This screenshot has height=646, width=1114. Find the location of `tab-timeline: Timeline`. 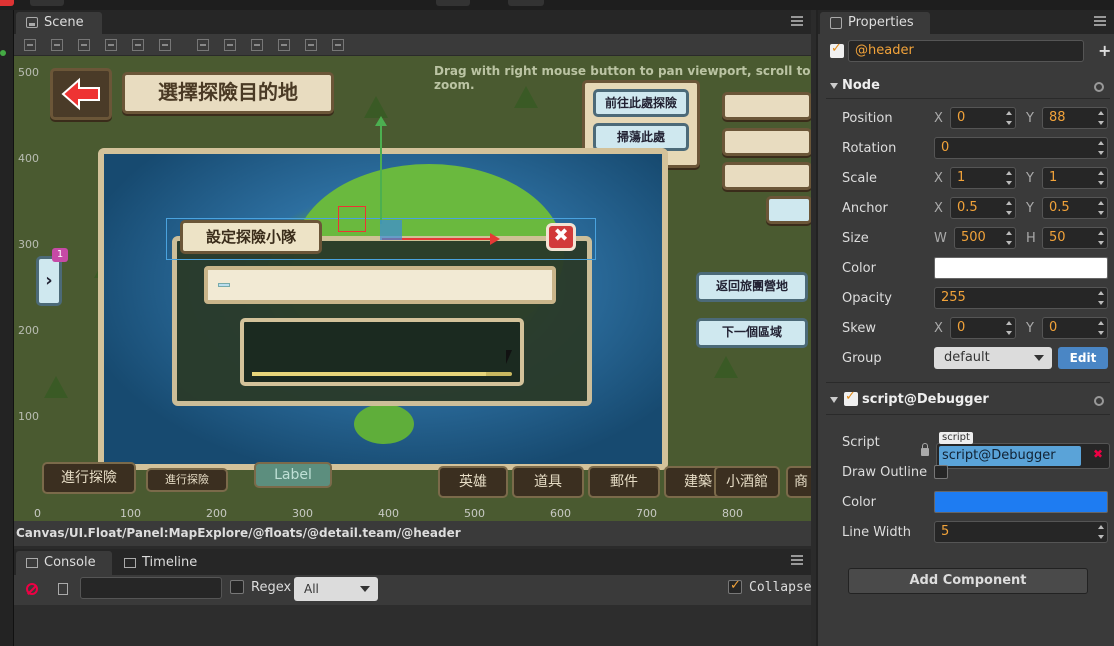

tab-timeline: Timeline is located at coordinates (163, 563).